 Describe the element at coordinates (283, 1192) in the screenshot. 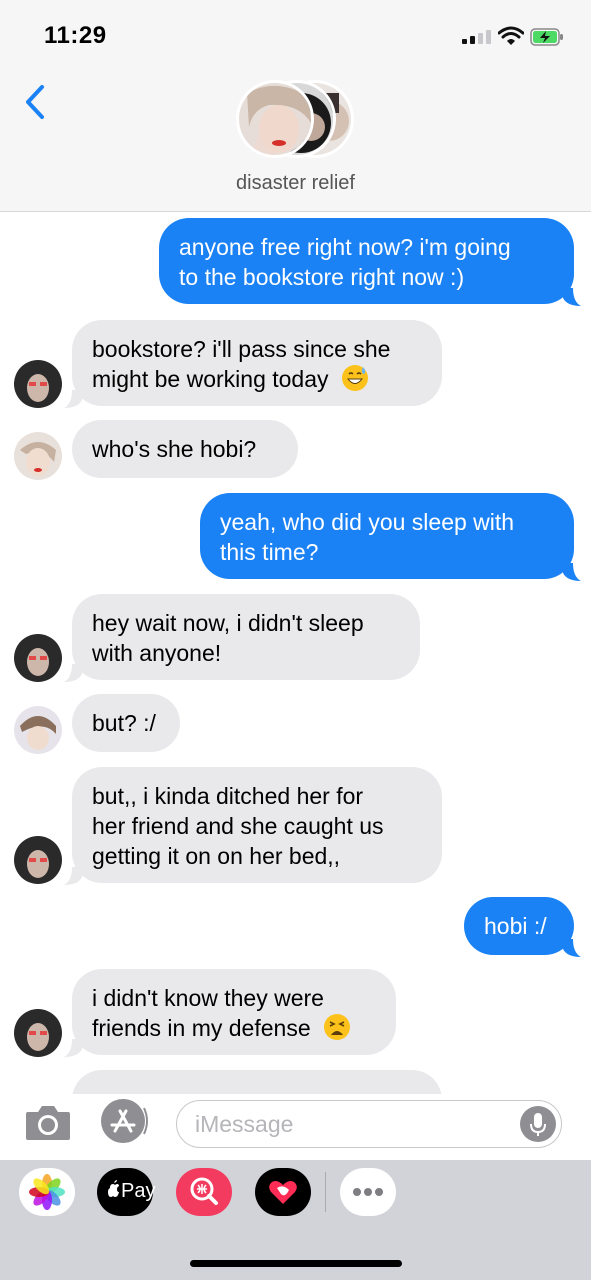

I see `digital-touch-app-icon` at that location.